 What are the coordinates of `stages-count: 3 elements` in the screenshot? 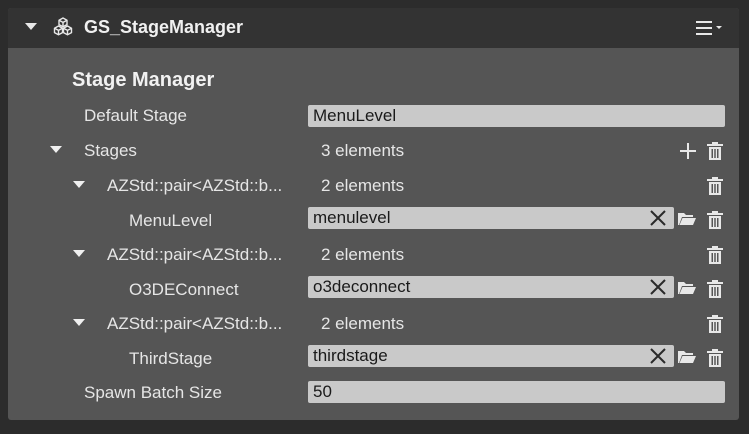 It's located at (363, 150).